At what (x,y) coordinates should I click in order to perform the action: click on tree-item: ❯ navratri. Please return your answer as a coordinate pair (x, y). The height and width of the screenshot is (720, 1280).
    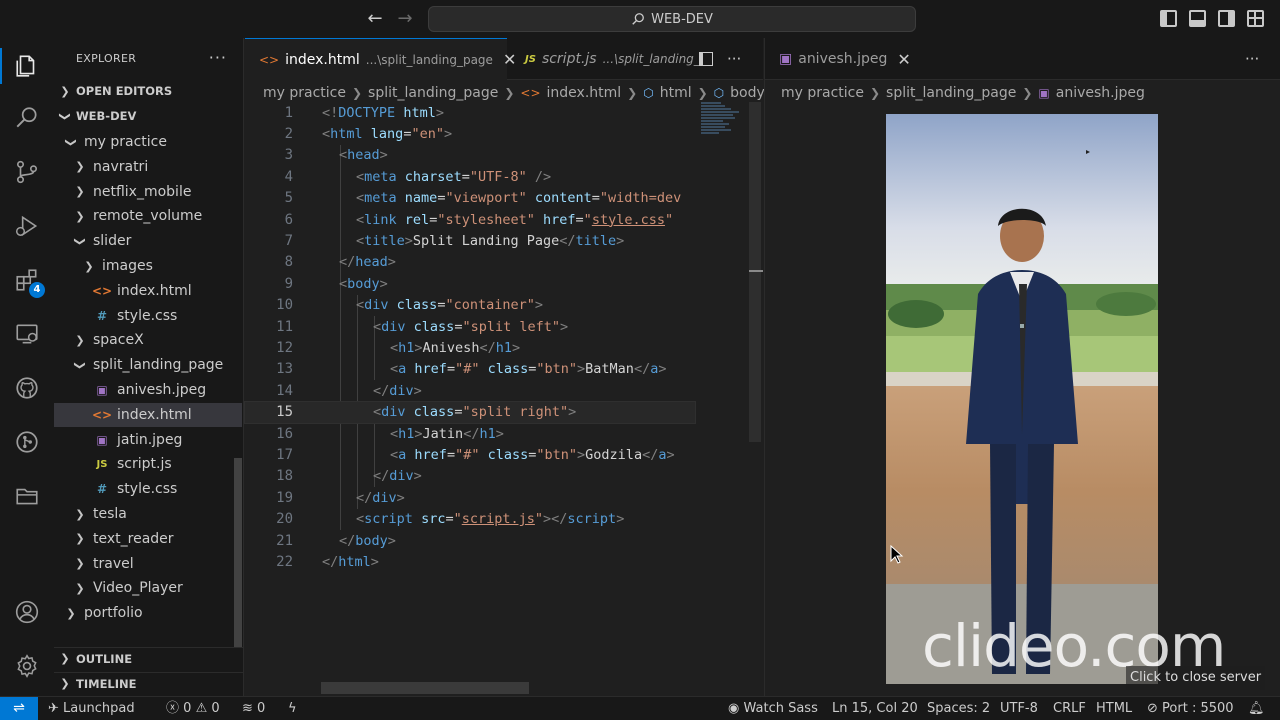
    Looking at the image, I should click on (148, 167).